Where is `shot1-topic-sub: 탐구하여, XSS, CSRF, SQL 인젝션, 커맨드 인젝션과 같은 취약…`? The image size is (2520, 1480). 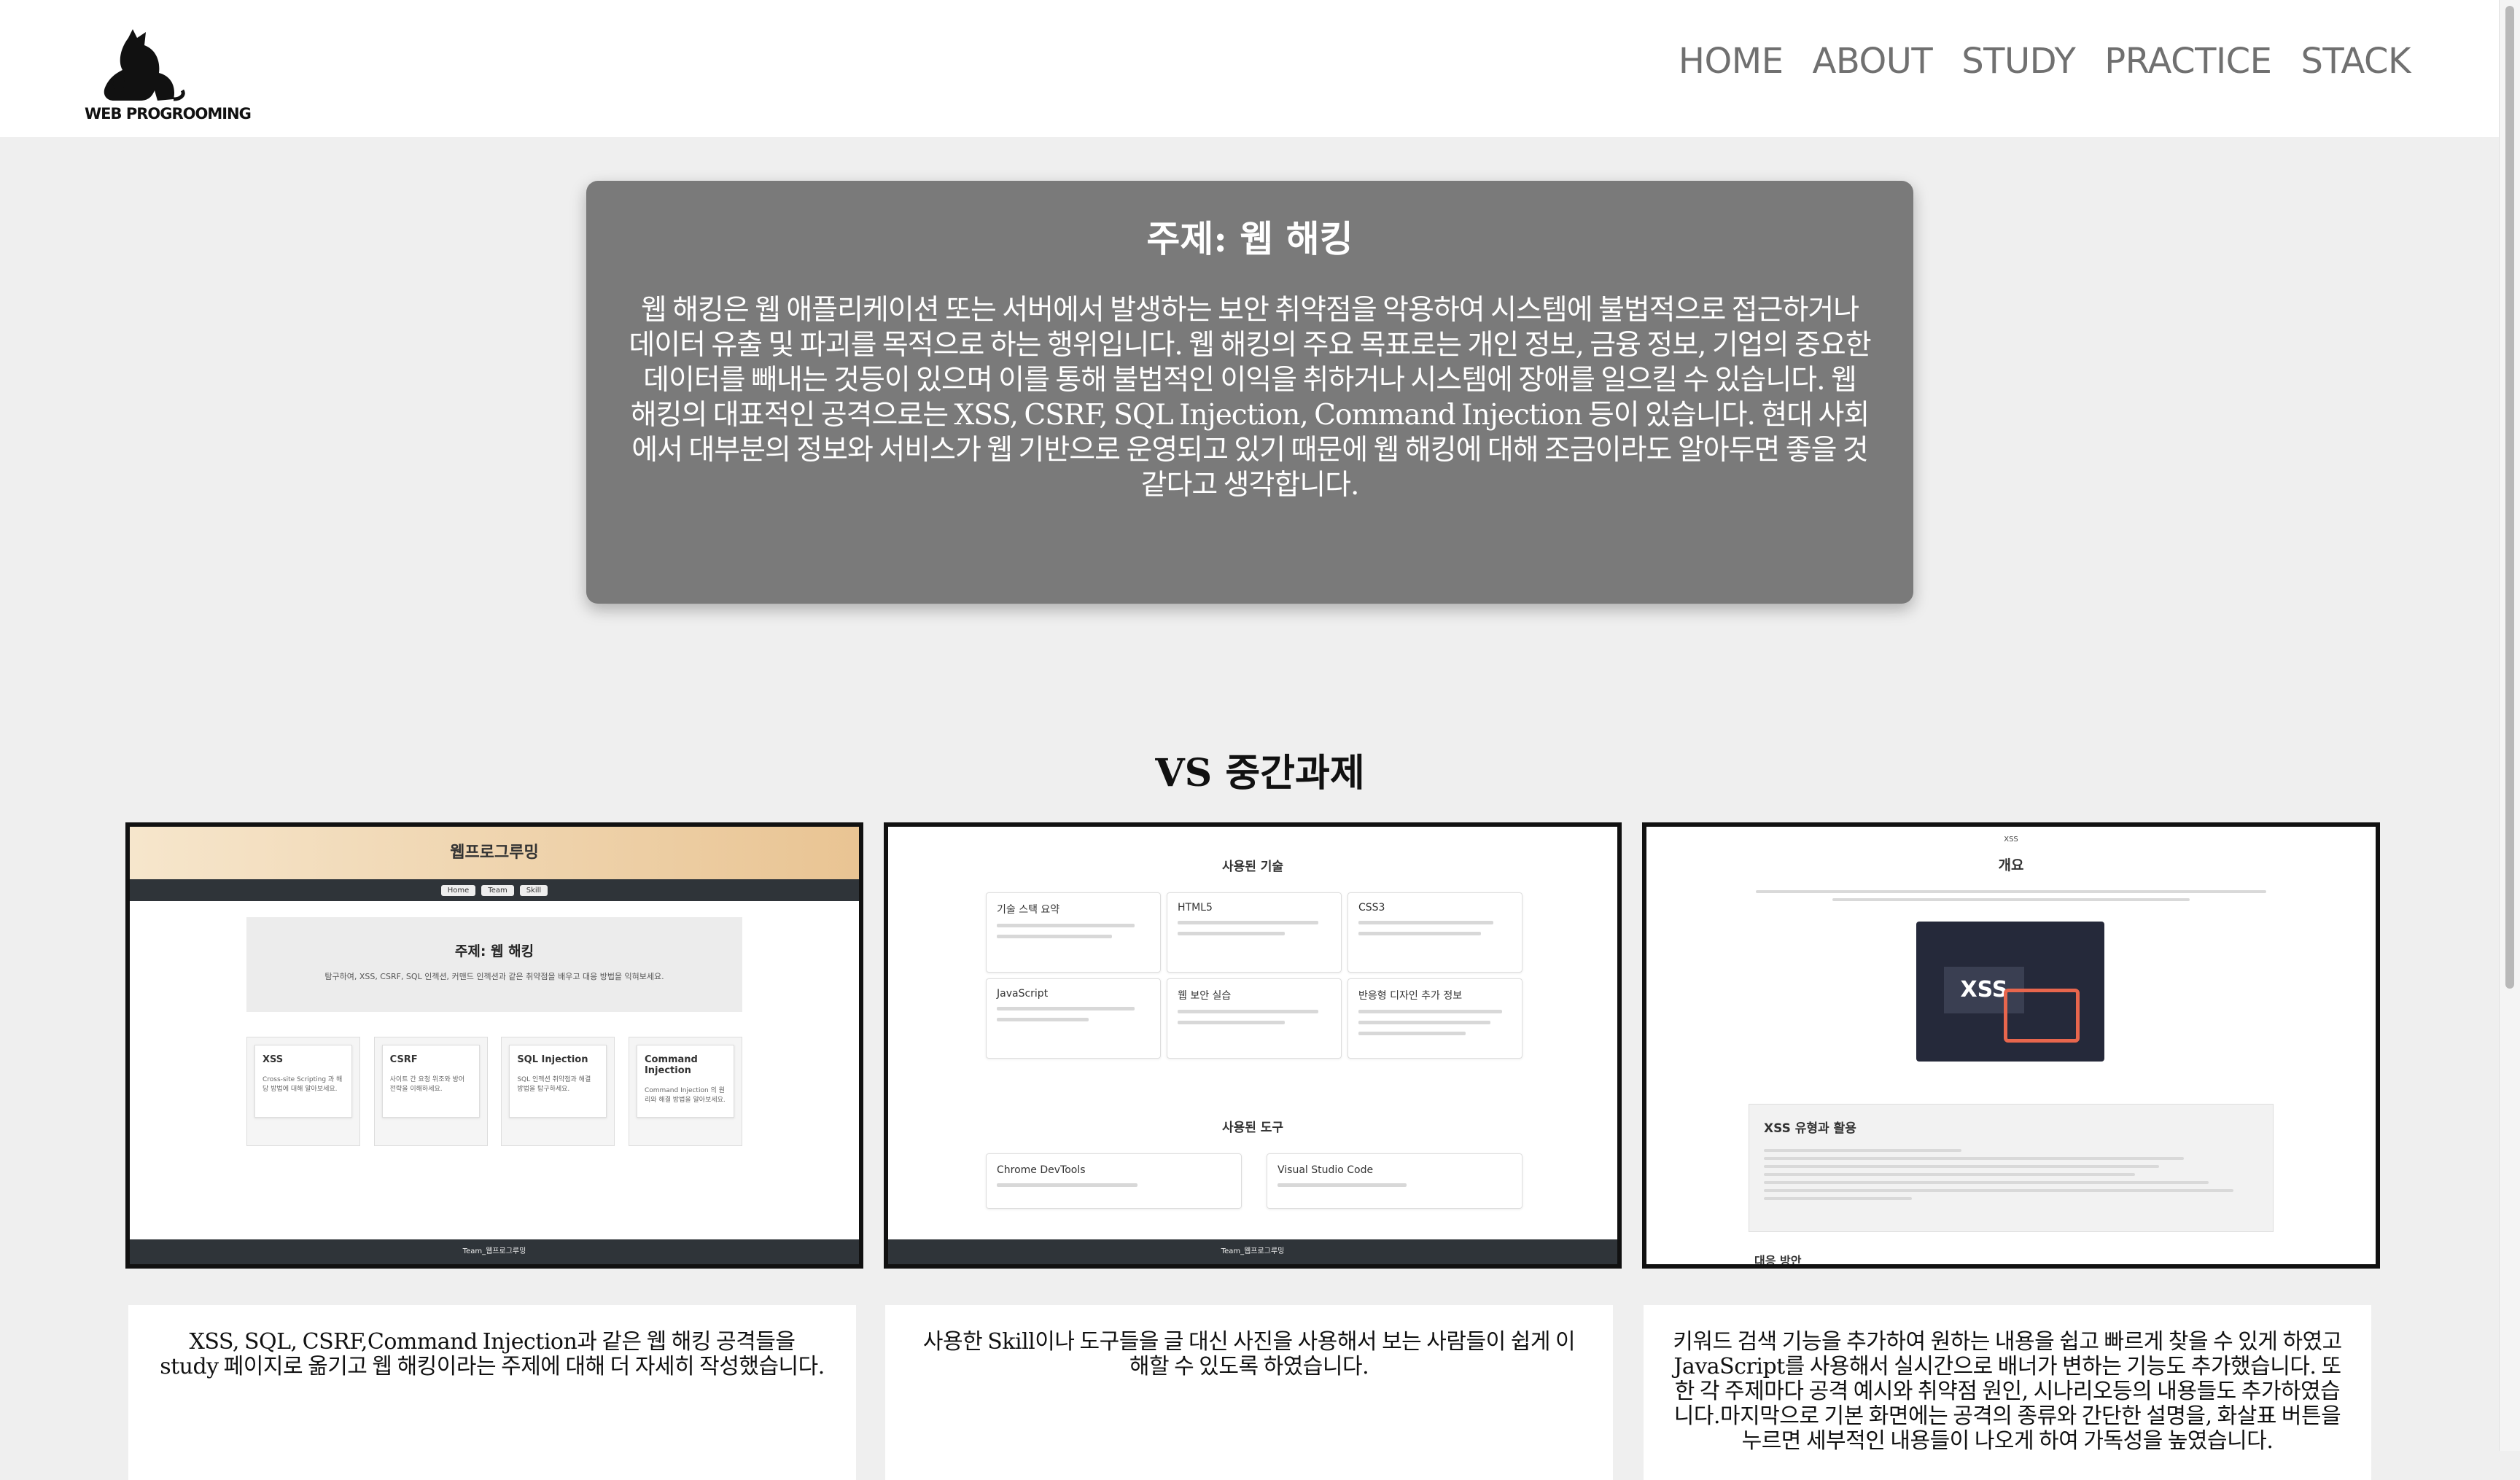 shot1-topic-sub: 탐구하여, XSS, CSRF, SQL 인젝션, 커맨드 인젝션과 같은 취약… is located at coordinates (494, 976).